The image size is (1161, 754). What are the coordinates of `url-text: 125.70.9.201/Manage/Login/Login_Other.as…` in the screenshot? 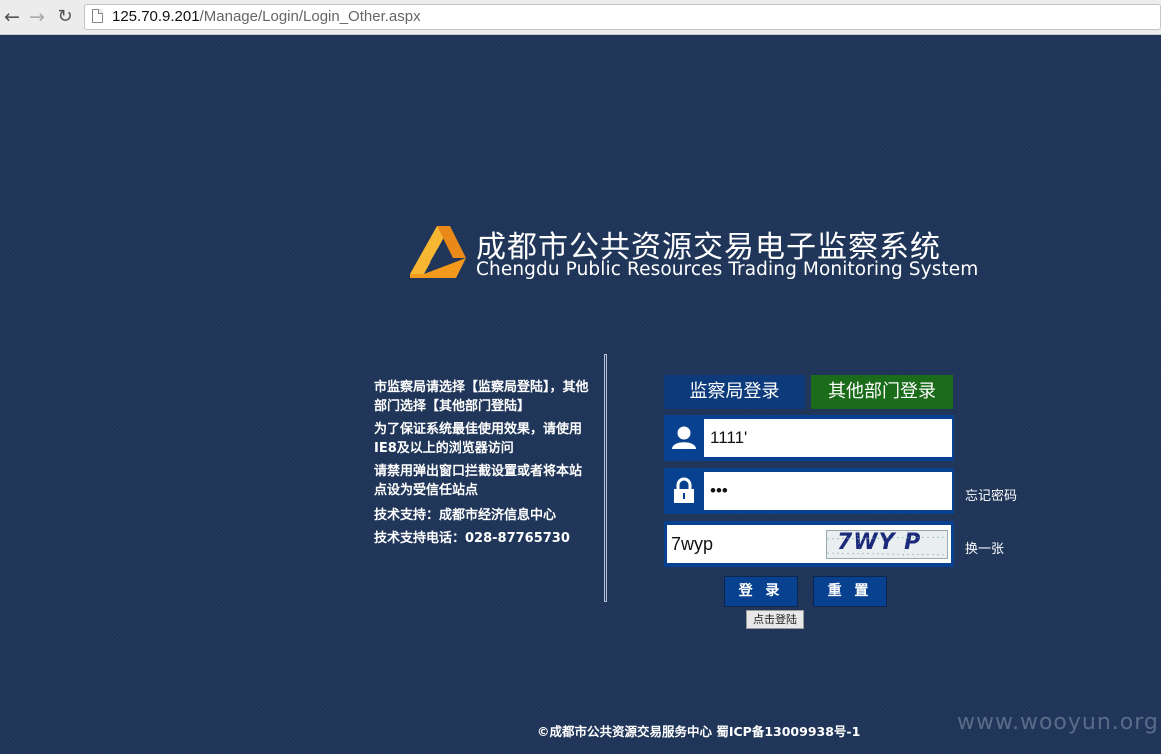 It's located at (266, 16).